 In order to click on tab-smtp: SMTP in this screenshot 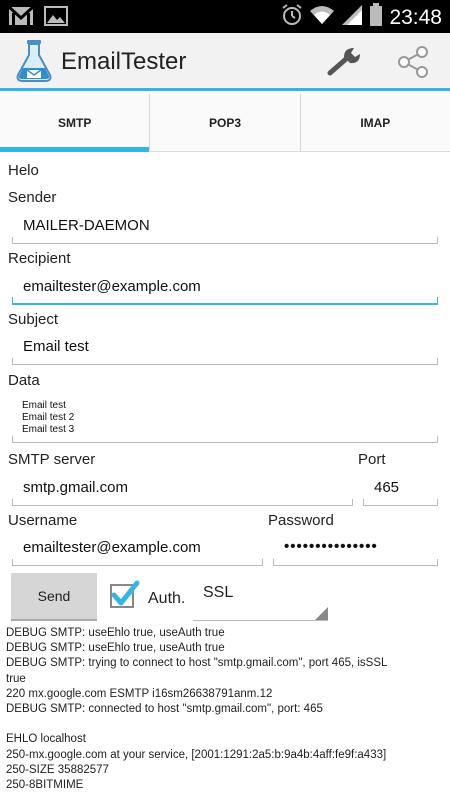, I will do `click(75, 123)`.